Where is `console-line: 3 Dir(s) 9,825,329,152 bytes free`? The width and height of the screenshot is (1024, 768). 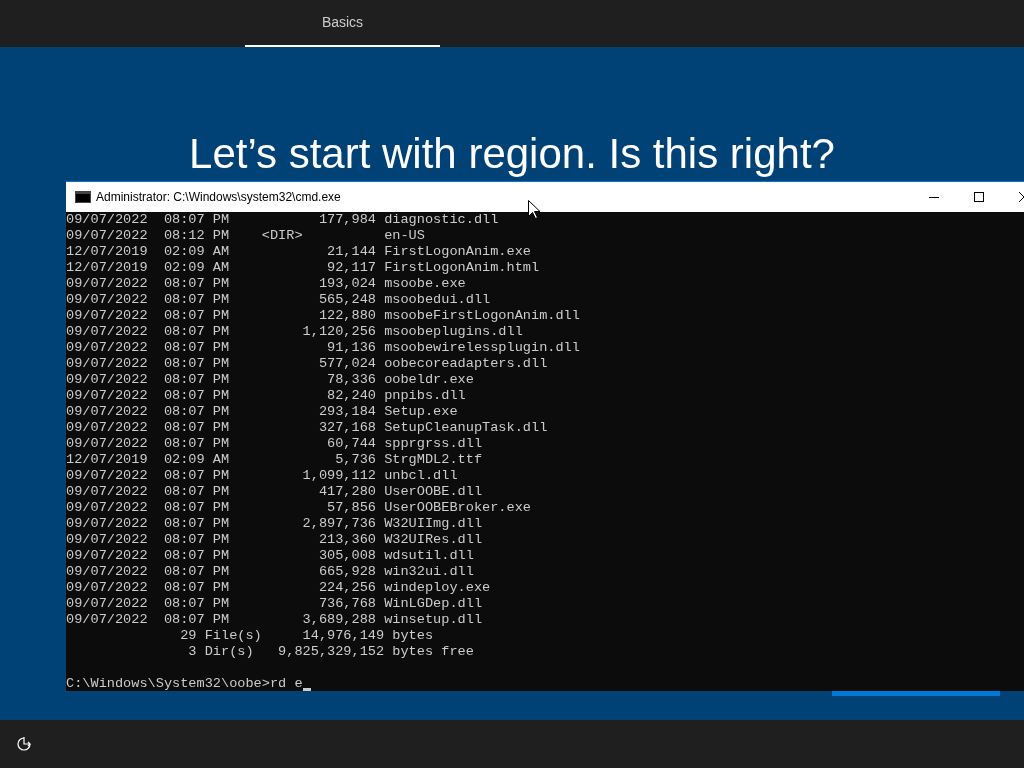
console-line: 3 Dir(s) 9,825,329,152 bytes free is located at coordinates (330, 652).